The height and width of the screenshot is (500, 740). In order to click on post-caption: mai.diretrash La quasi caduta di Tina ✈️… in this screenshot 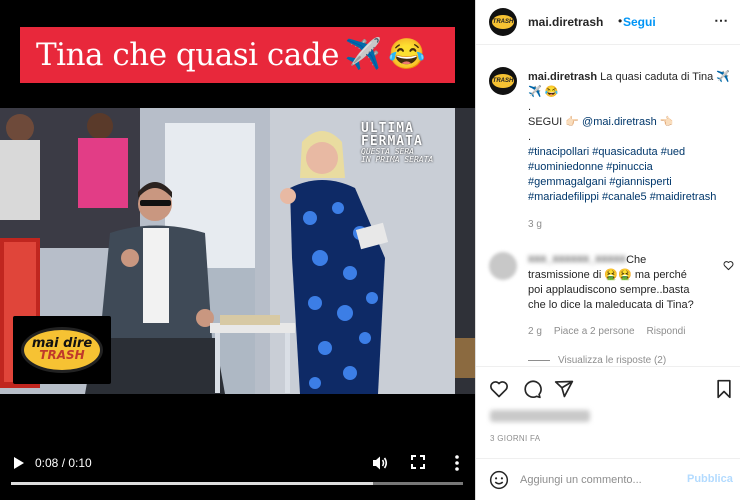, I will do `click(630, 137)`.